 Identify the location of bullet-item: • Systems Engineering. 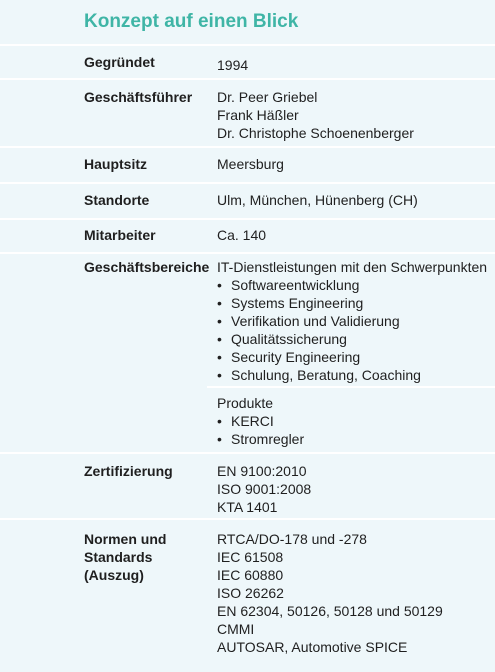
(290, 303).